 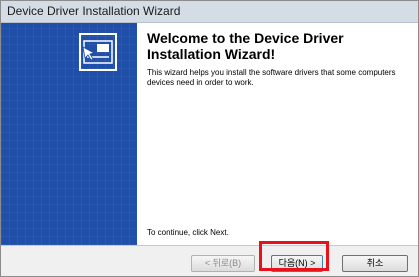 What do you see at coordinates (294, 256) in the screenshot?
I see `next-button-highlight` at bounding box center [294, 256].